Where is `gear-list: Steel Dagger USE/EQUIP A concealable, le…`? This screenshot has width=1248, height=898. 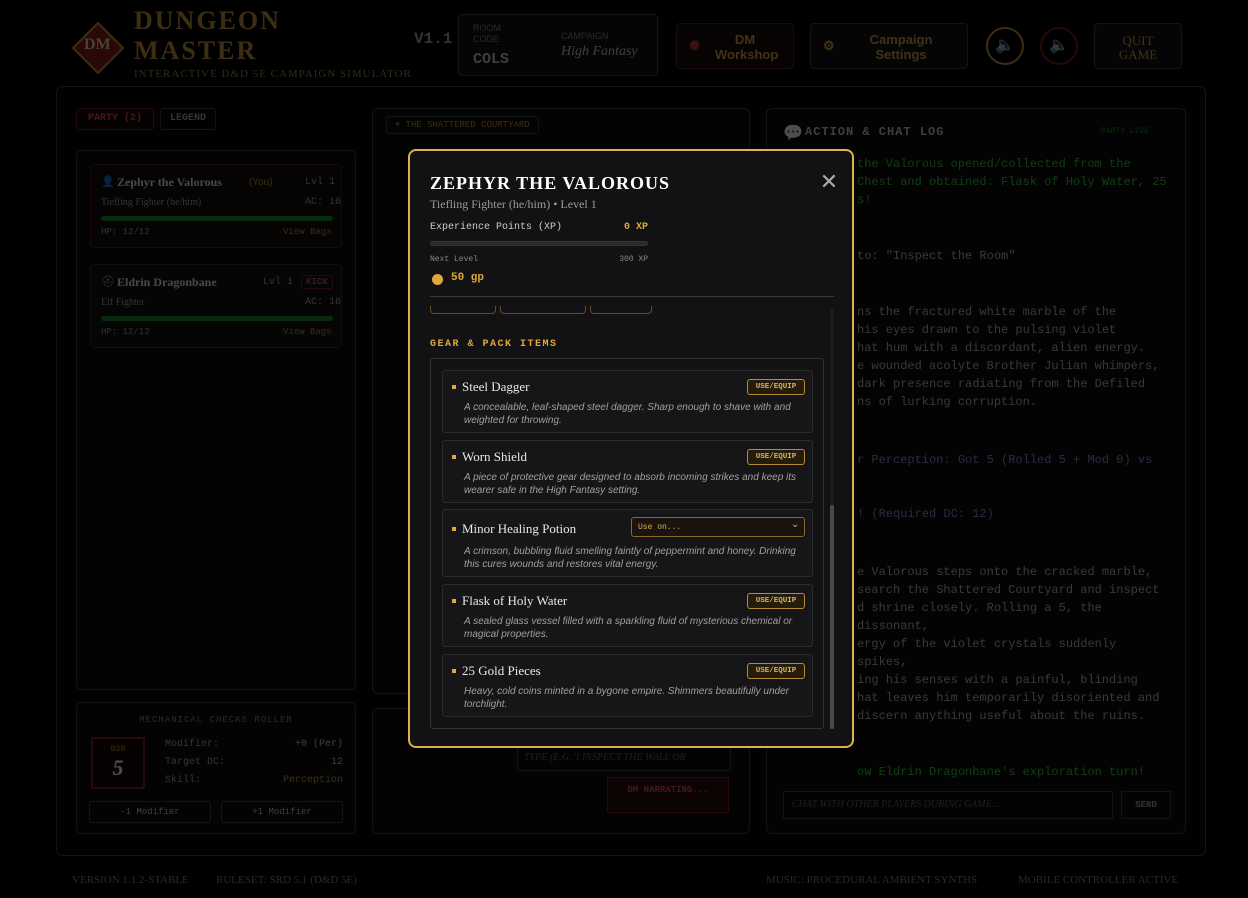 gear-list: Steel Dagger USE/EQUIP A concealable, le… is located at coordinates (627, 543).